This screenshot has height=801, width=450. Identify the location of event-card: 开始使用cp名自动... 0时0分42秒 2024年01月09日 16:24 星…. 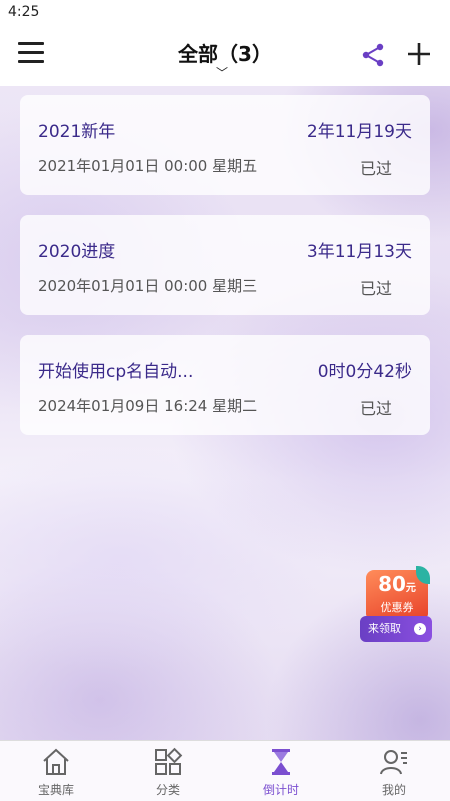
(225, 385).